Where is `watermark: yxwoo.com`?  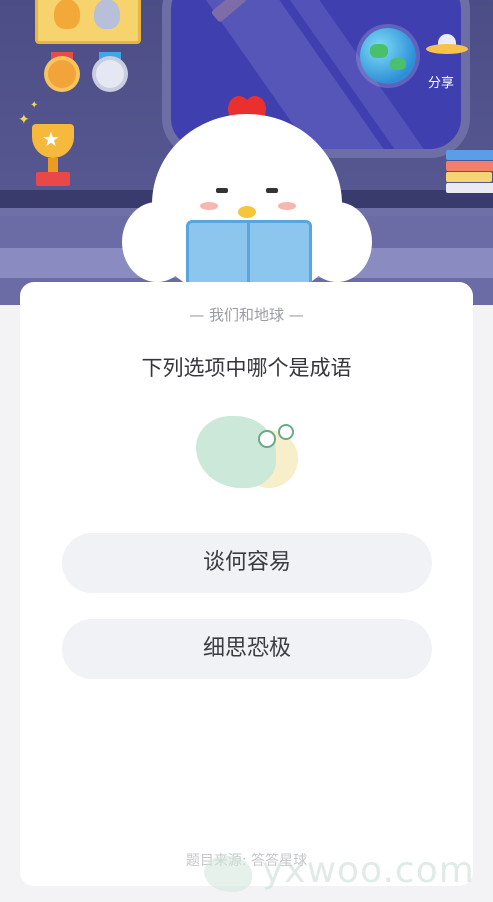
watermark: yxwoo.com is located at coordinates (344, 874).